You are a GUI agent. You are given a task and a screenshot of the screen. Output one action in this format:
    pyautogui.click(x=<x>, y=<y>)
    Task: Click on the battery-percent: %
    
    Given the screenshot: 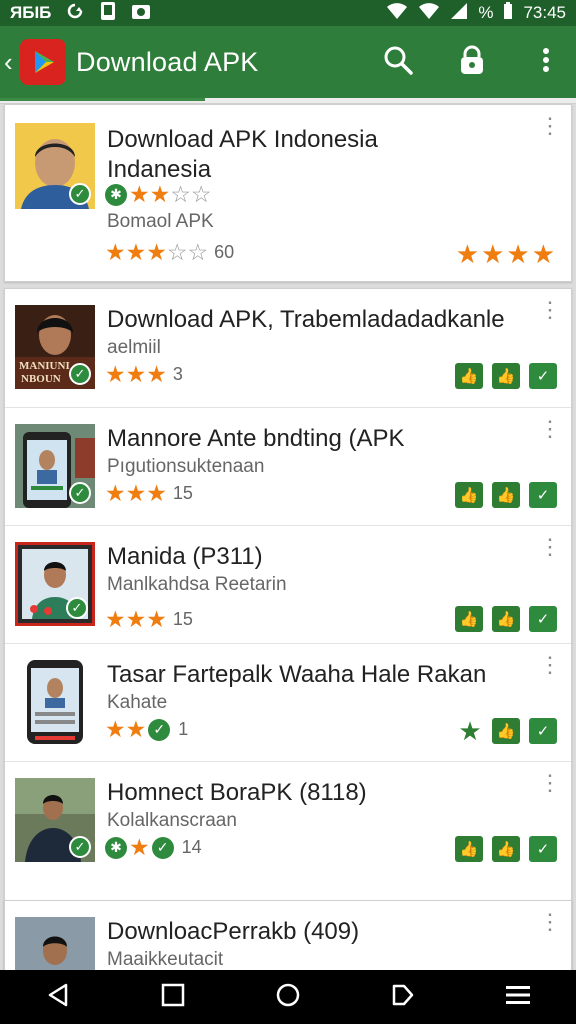 What is the action you would take?
    pyautogui.click(x=486, y=12)
    